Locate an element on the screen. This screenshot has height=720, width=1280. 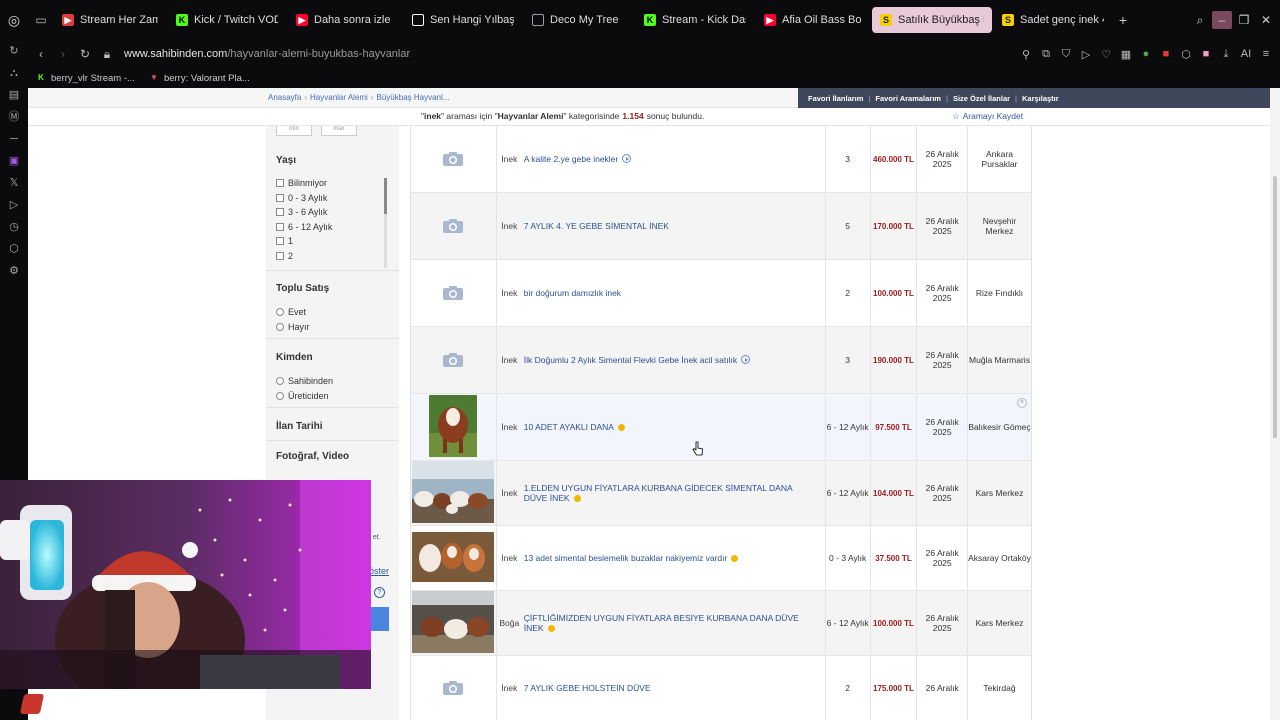
max-input: max is located at coordinates (339, 131).